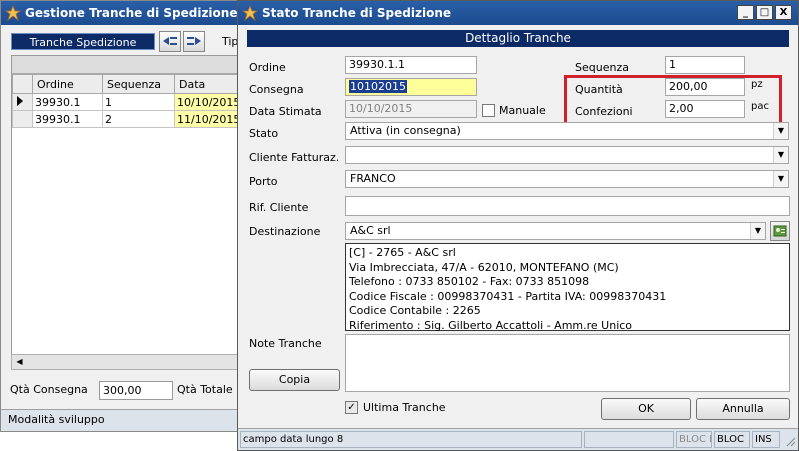 The image size is (799, 451). What do you see at coordinates (567, 206) in the screenshot?
I see `rif-cliente-input` at bounding box center [567, 206].